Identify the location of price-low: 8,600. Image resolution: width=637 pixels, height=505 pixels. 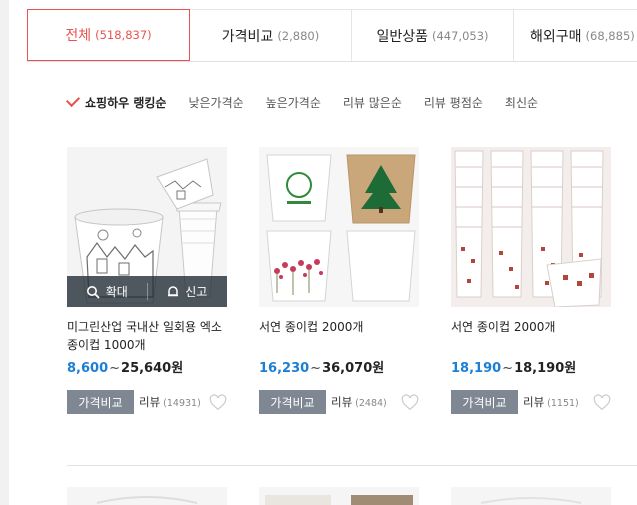
(88, 368).